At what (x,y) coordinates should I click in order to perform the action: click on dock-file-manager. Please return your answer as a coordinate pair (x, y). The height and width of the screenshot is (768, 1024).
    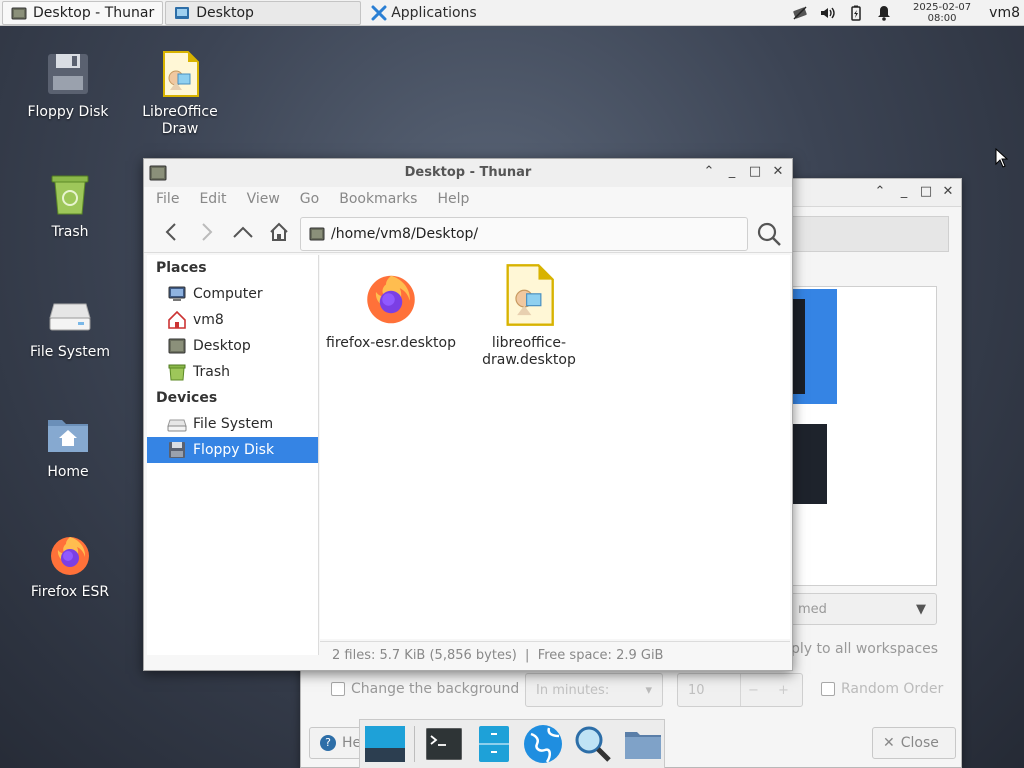
    Looking at the image, I should click on (494, 744).